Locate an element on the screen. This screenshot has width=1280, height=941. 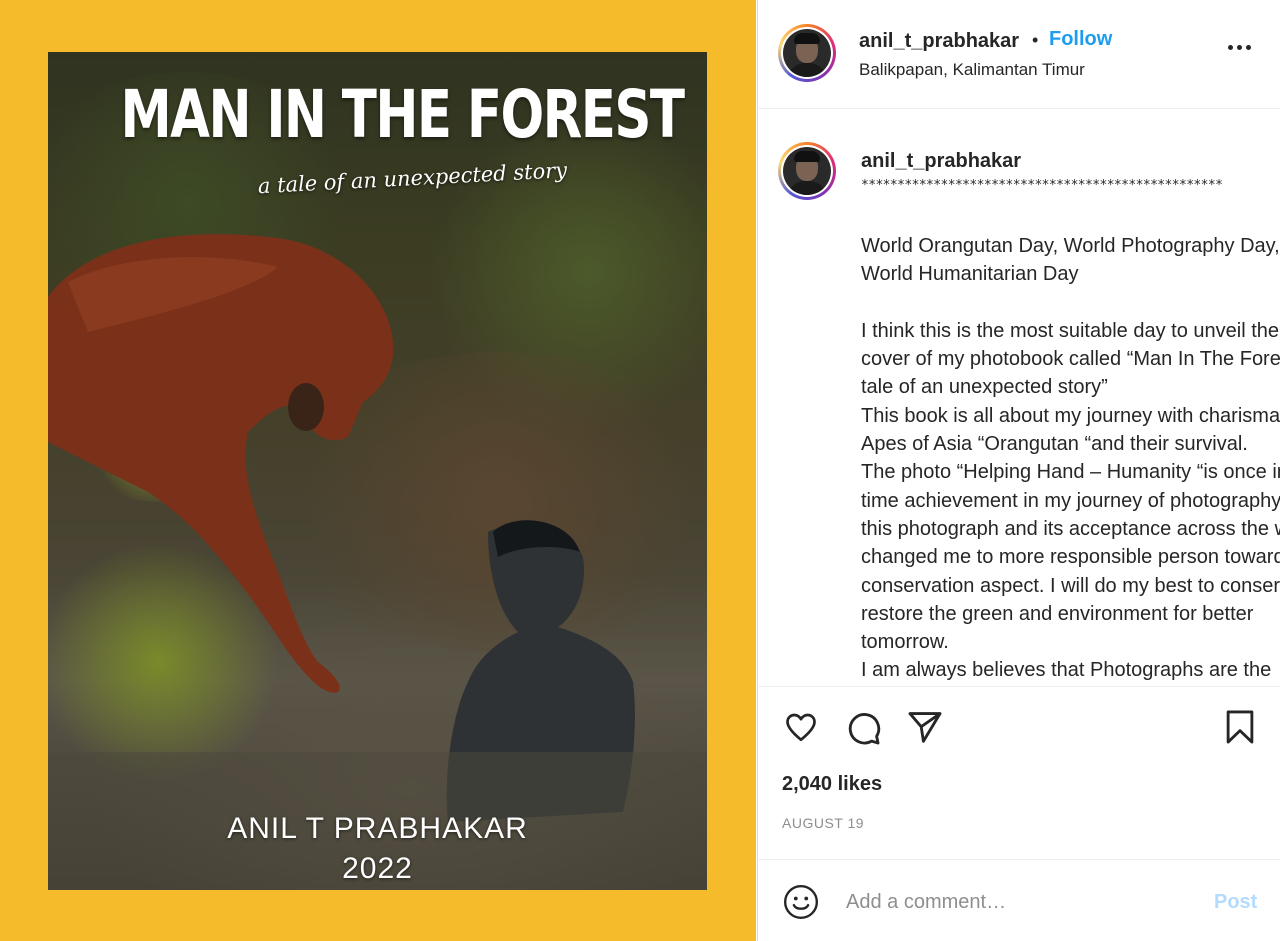
likes-count: 2,040 likes is located at coordinates (832, 784).